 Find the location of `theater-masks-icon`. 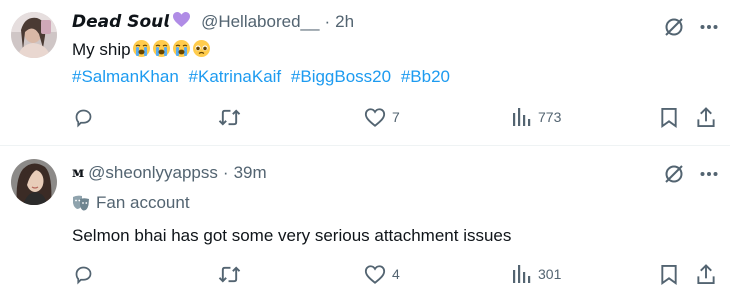

theater-masks-icon is located at coordinates (81, 203).